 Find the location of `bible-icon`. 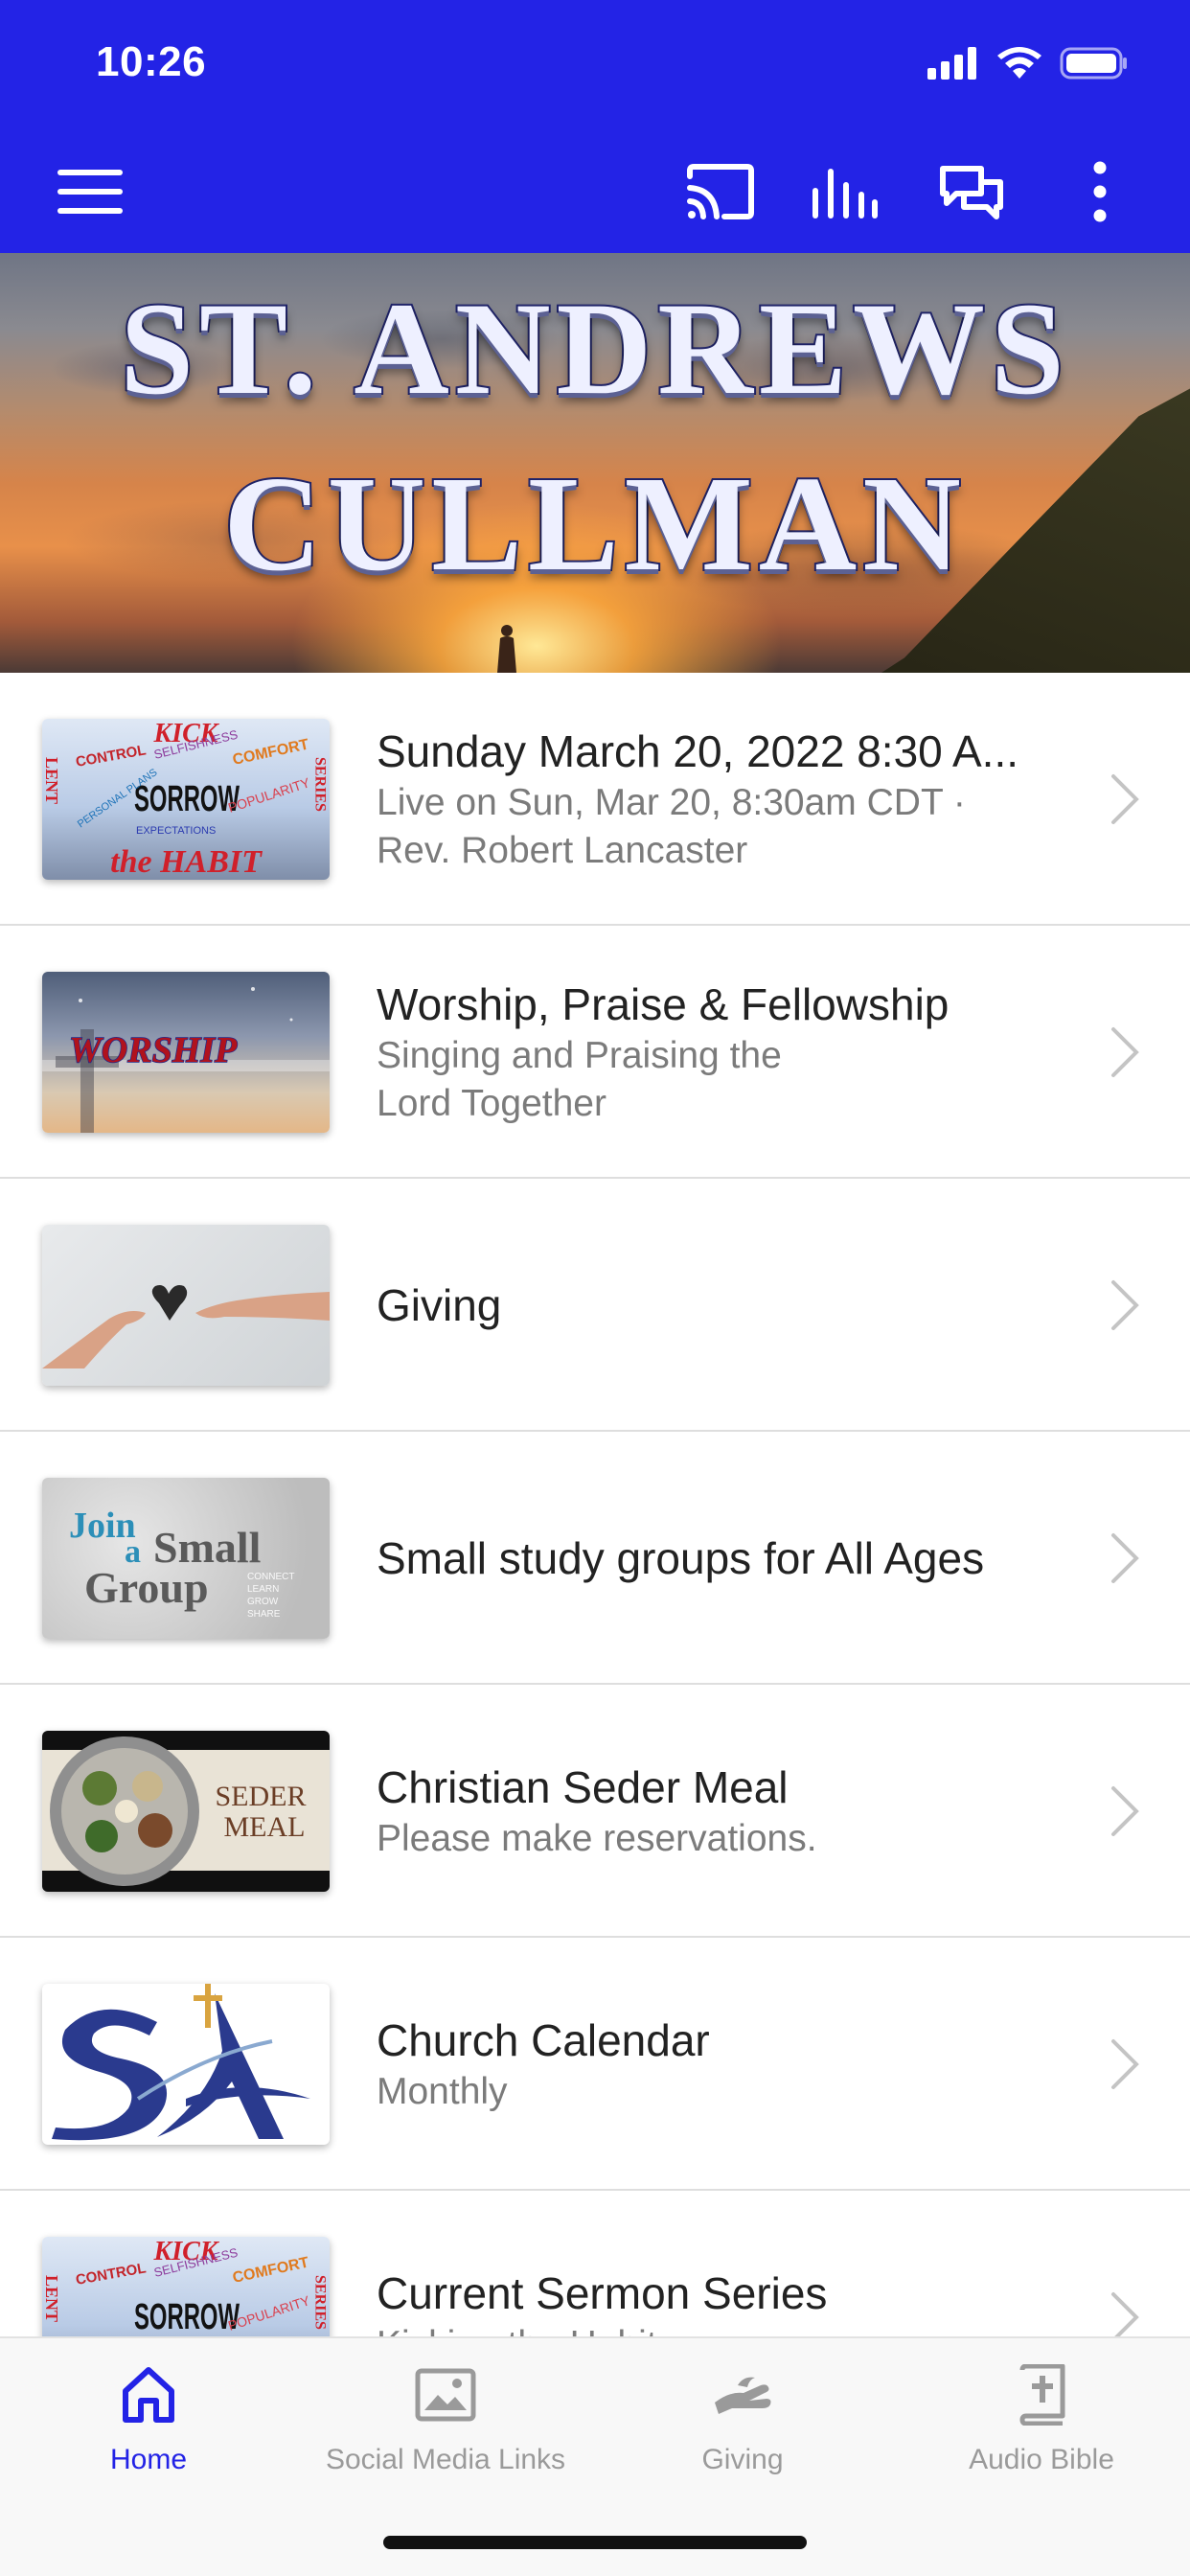

bible-icon is located at coordinates (1042, 2395).